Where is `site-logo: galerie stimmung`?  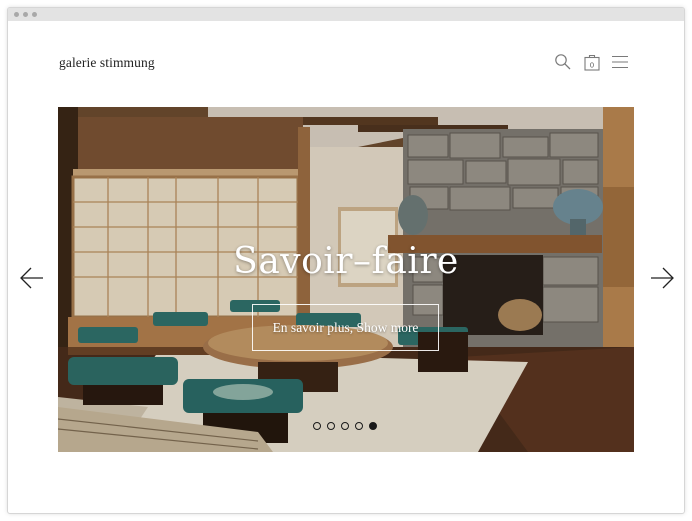
site-logo: galerie stimmung is located at coordinates (107, 63).